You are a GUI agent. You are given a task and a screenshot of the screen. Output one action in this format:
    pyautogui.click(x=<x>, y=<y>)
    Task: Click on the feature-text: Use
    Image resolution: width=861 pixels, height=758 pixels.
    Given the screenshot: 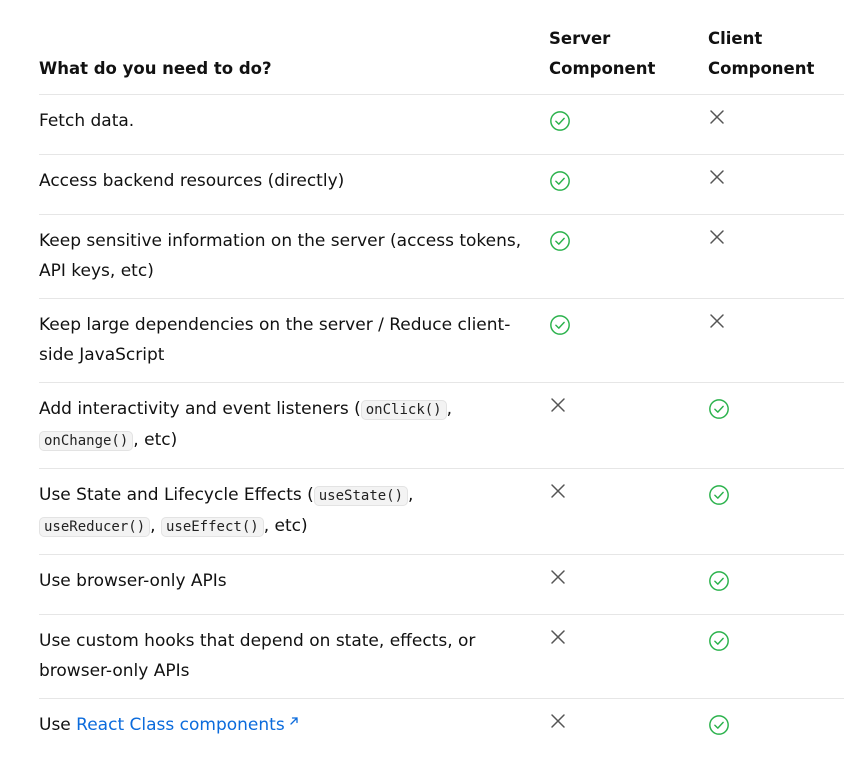 What is the action you would take?
    pyautogui.click(x=57, y=725)
    